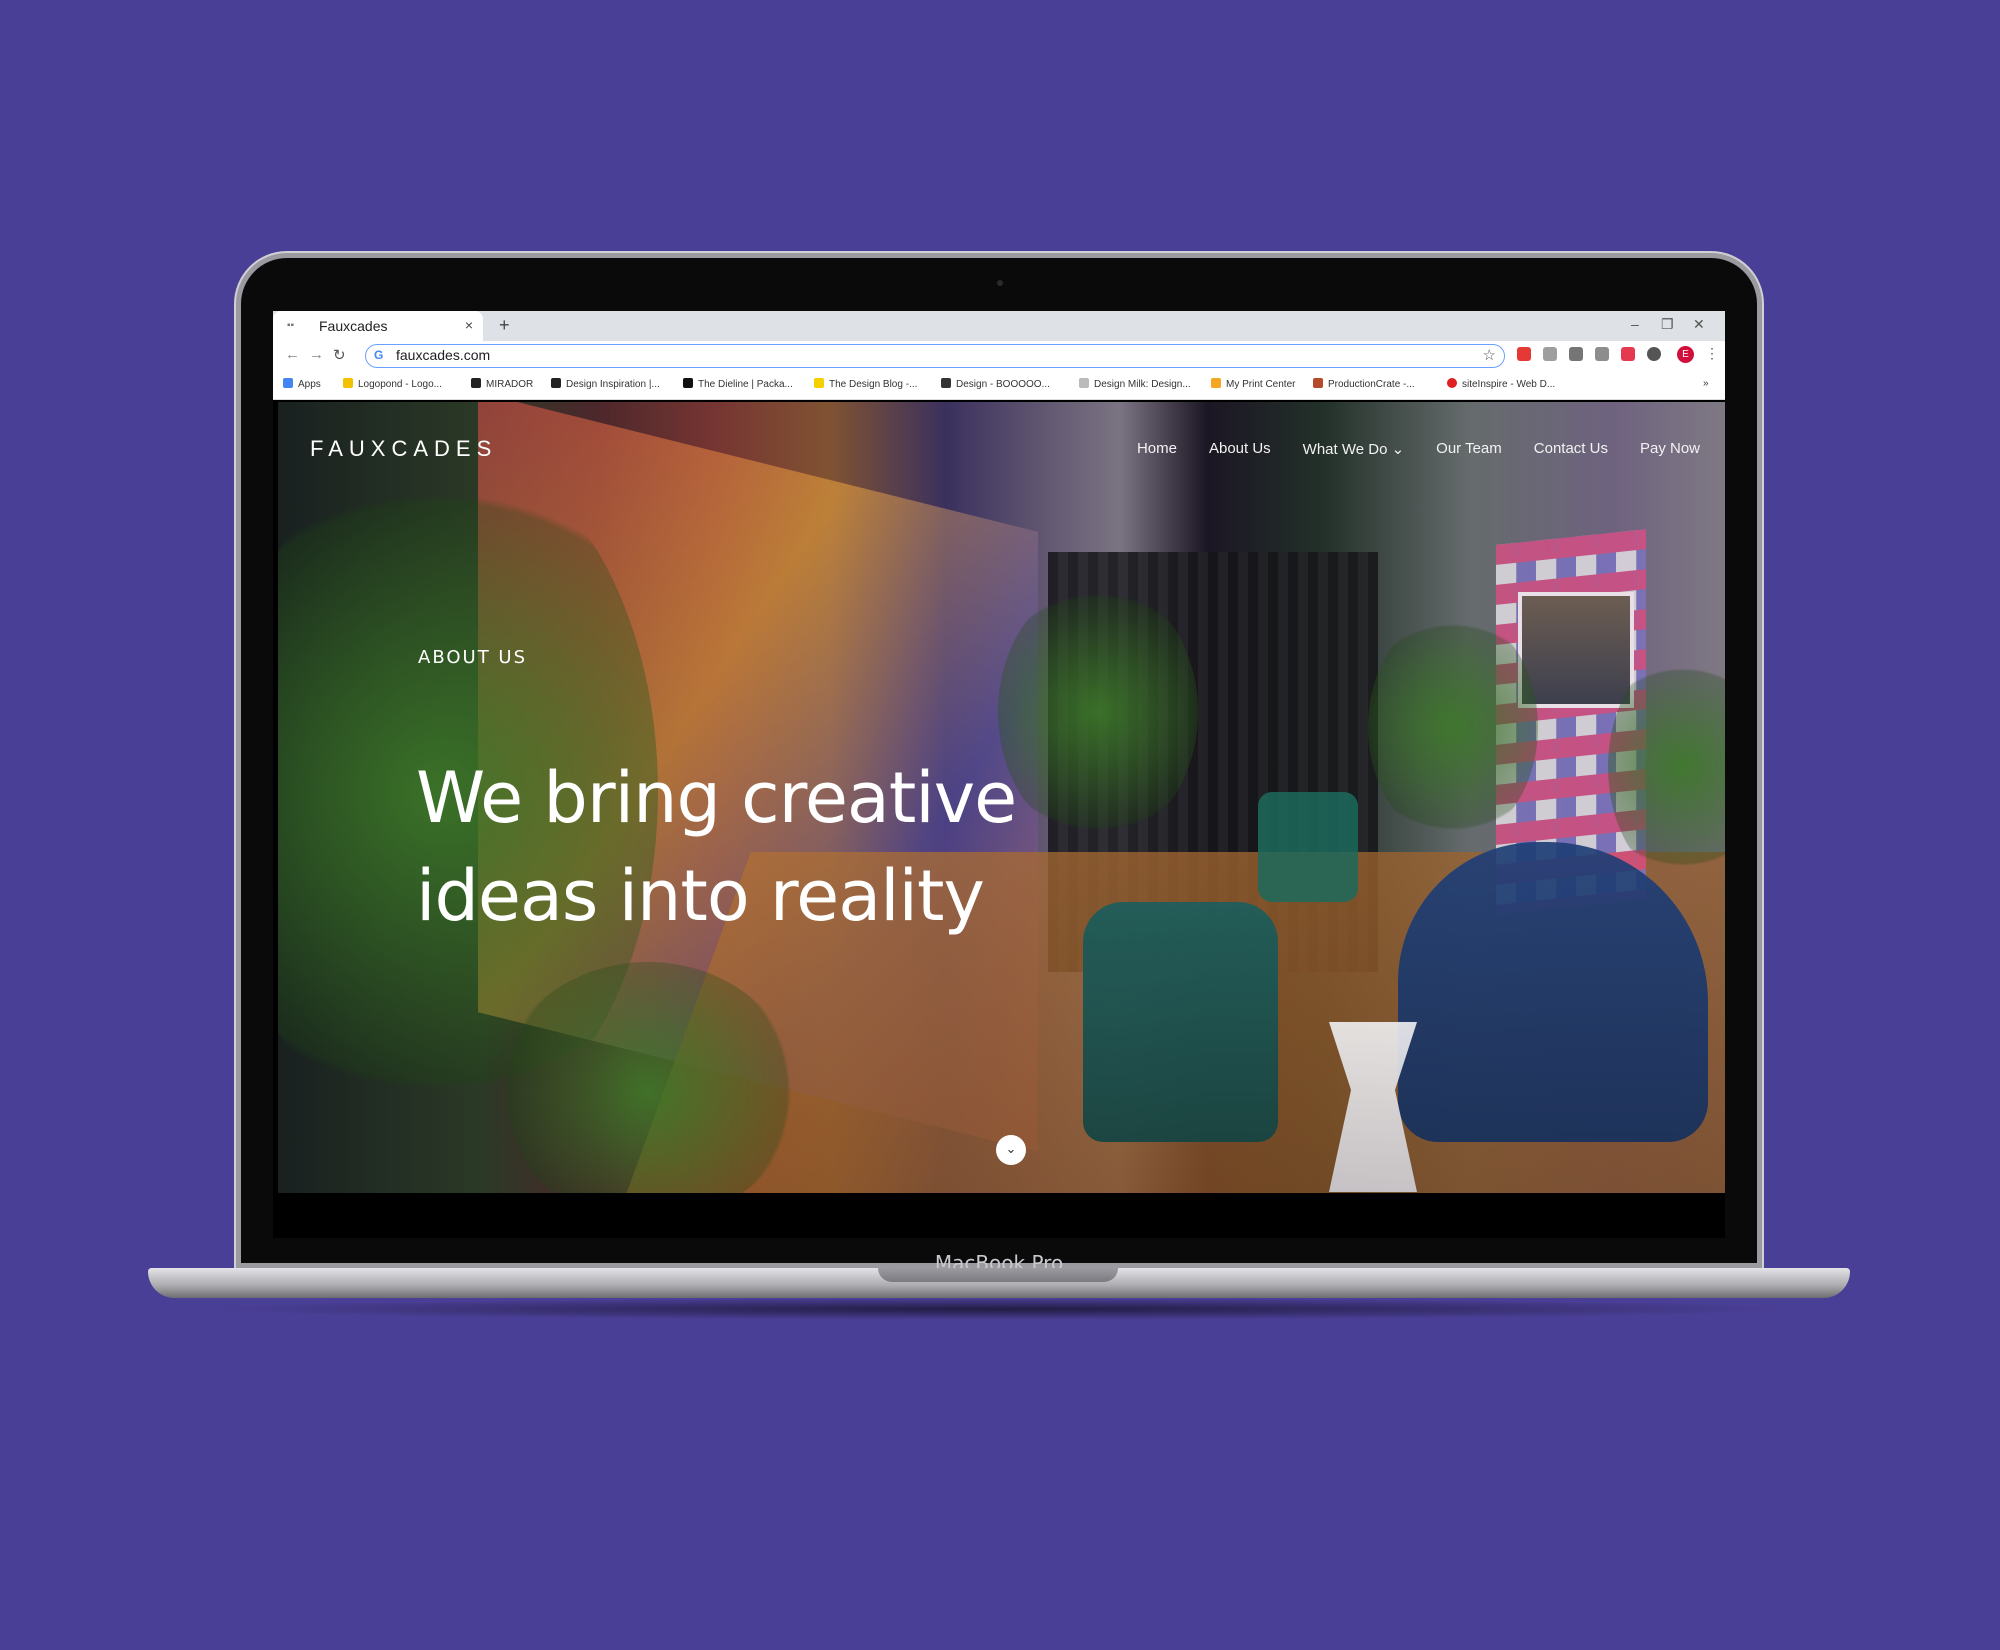  I want to click on bookmark-item: My Print Center, so click(1253, 384).